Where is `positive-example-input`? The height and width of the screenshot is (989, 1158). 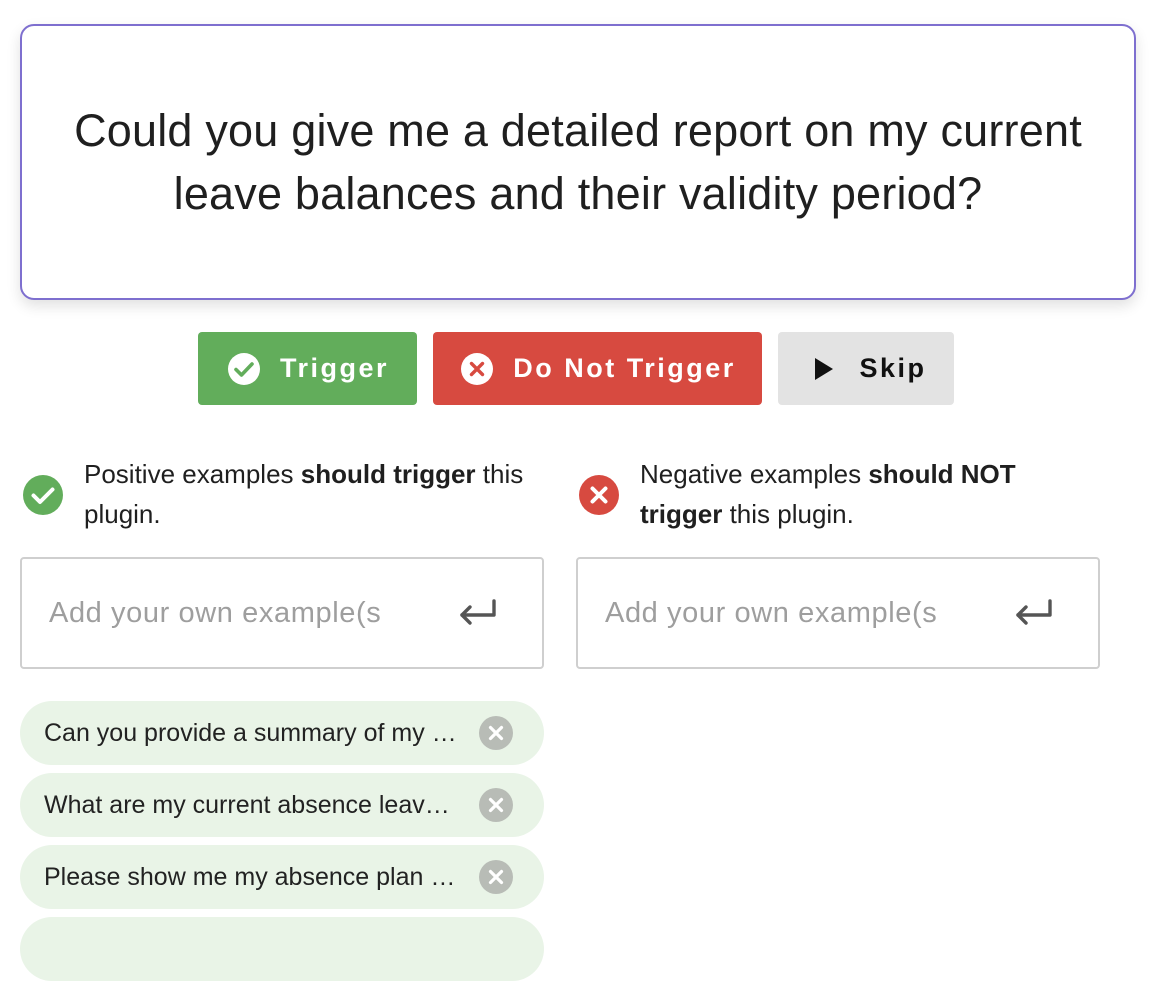
positive-example-input is located at coordinates (239, 613).